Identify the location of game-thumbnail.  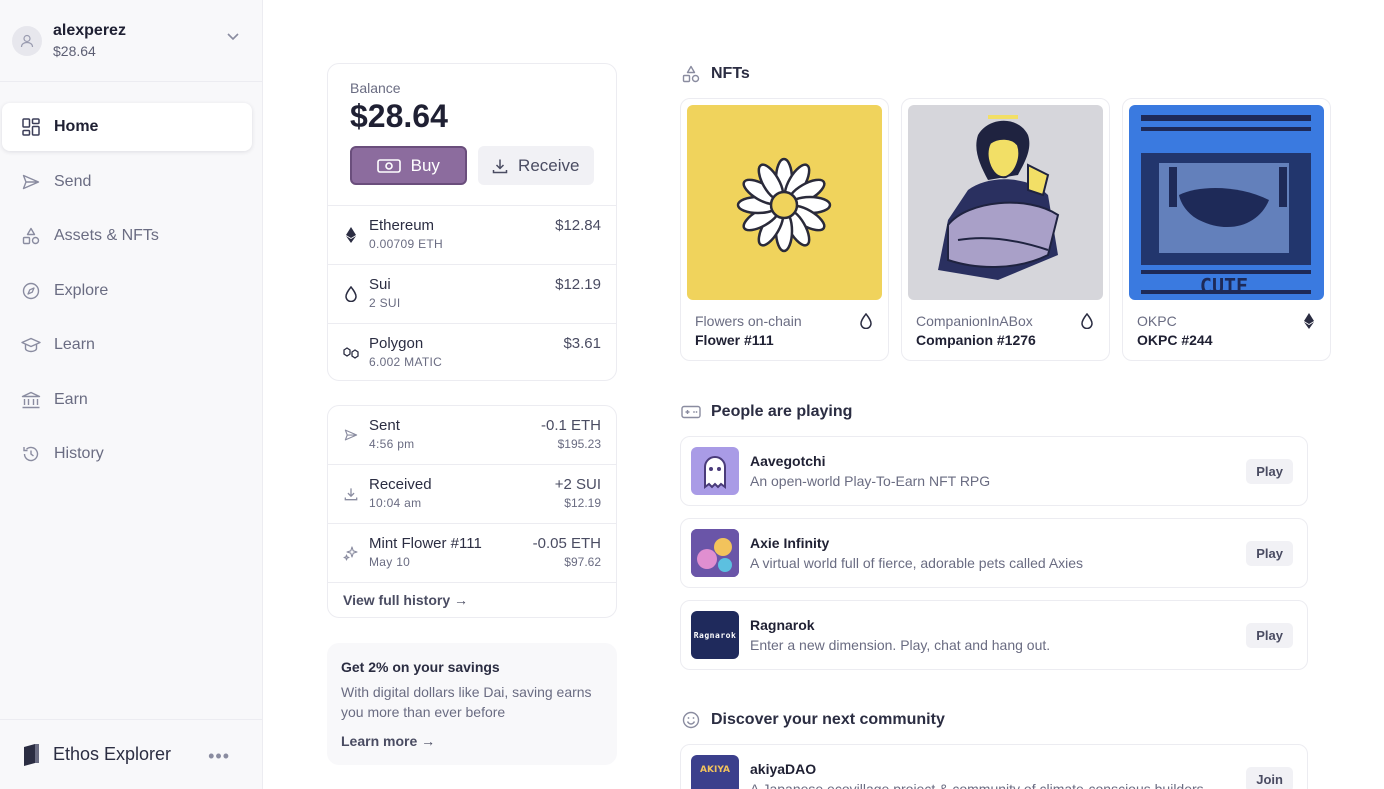
(715, 553).